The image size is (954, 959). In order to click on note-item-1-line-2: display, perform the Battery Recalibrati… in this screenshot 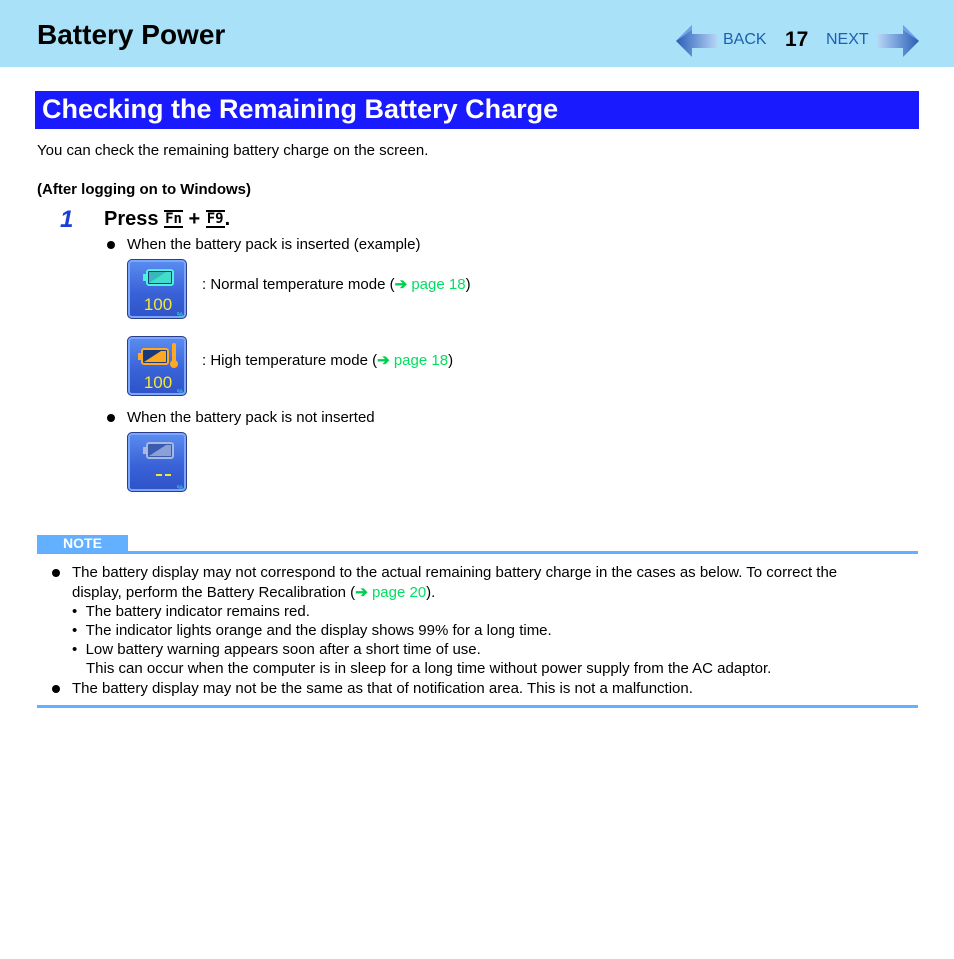, I will do `click(254, 592)`.